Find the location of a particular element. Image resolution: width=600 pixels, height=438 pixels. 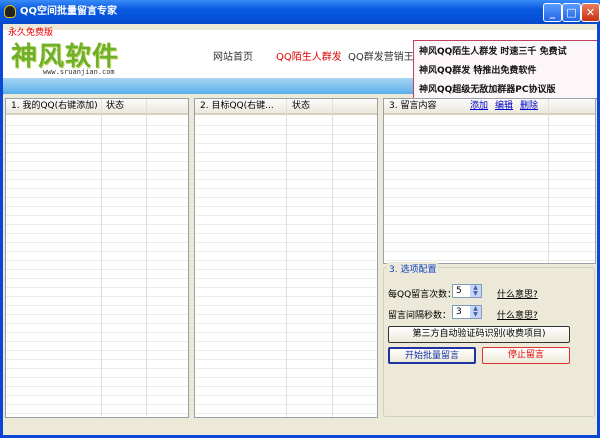

stop-button: 停止留言 is located at coordinates (526, 355).